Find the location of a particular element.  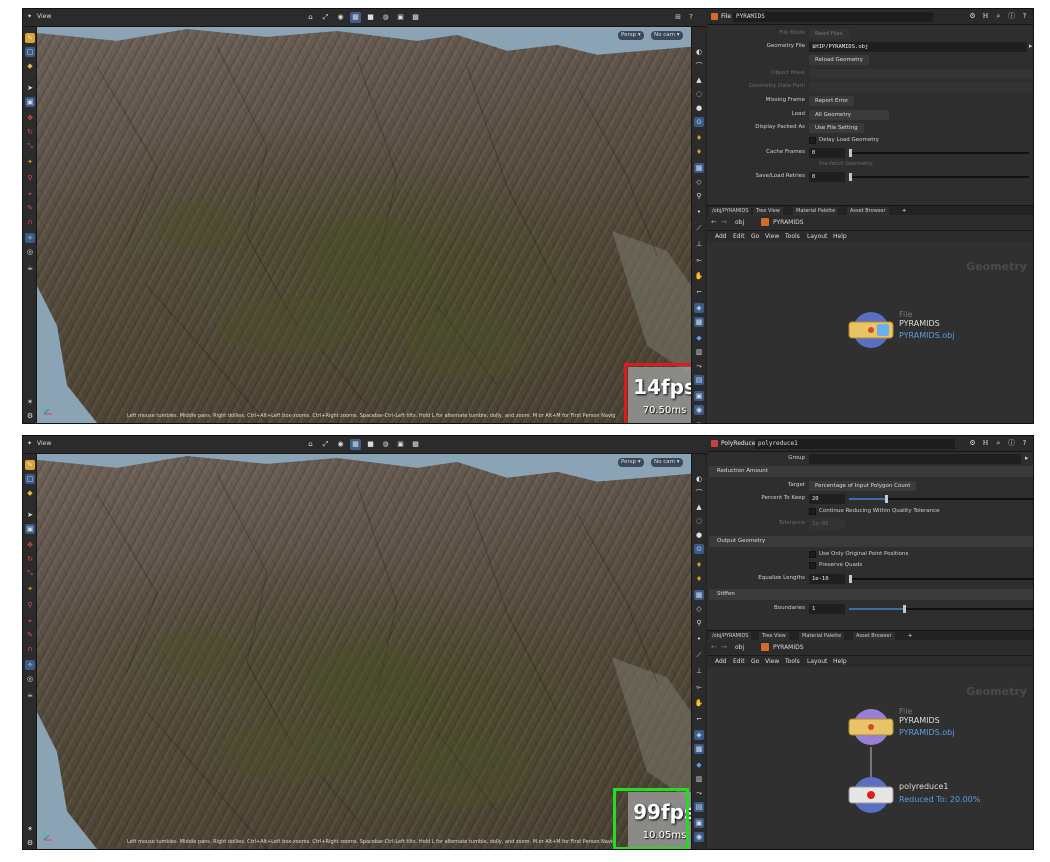

retries-field: 0 is located at coordinates (827, 177).